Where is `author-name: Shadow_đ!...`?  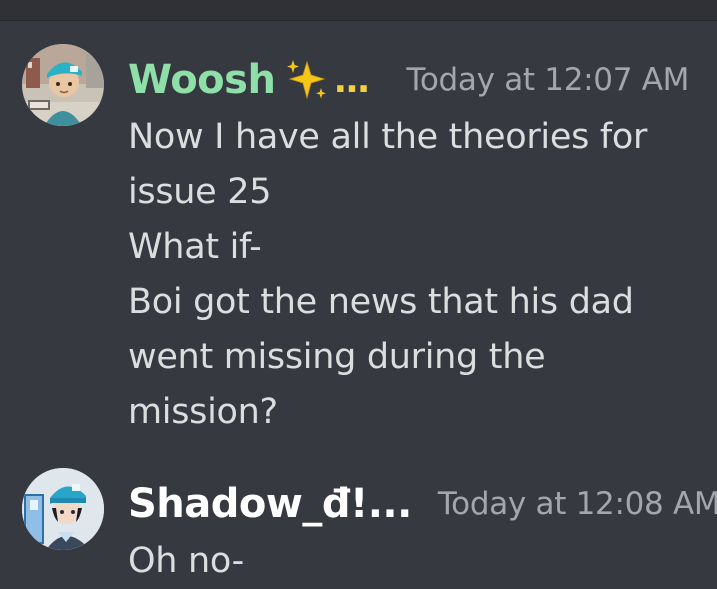 author-name: Shadow_đ!... is located at coordinates (270, 504).